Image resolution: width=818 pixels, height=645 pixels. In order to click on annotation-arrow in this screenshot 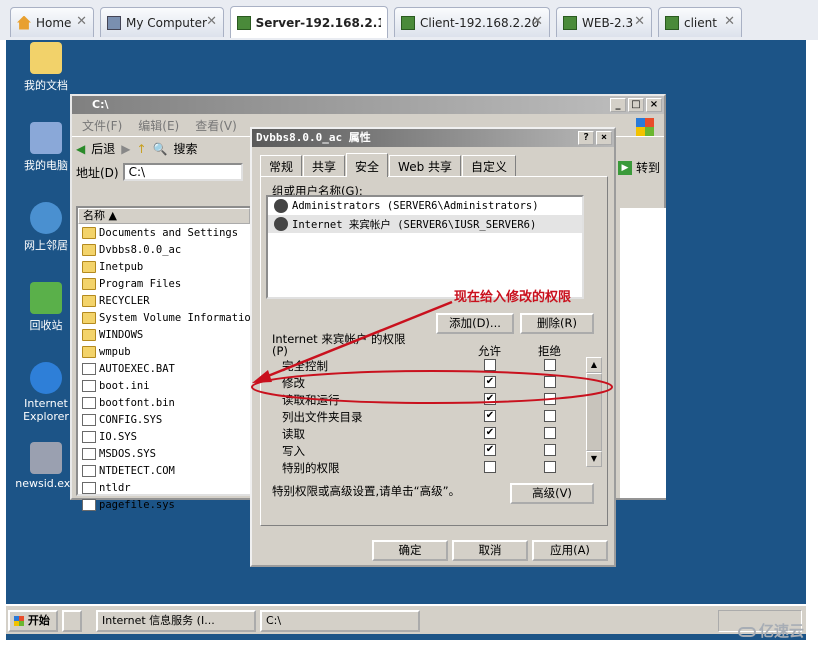, I will do `click(355, 341)`.